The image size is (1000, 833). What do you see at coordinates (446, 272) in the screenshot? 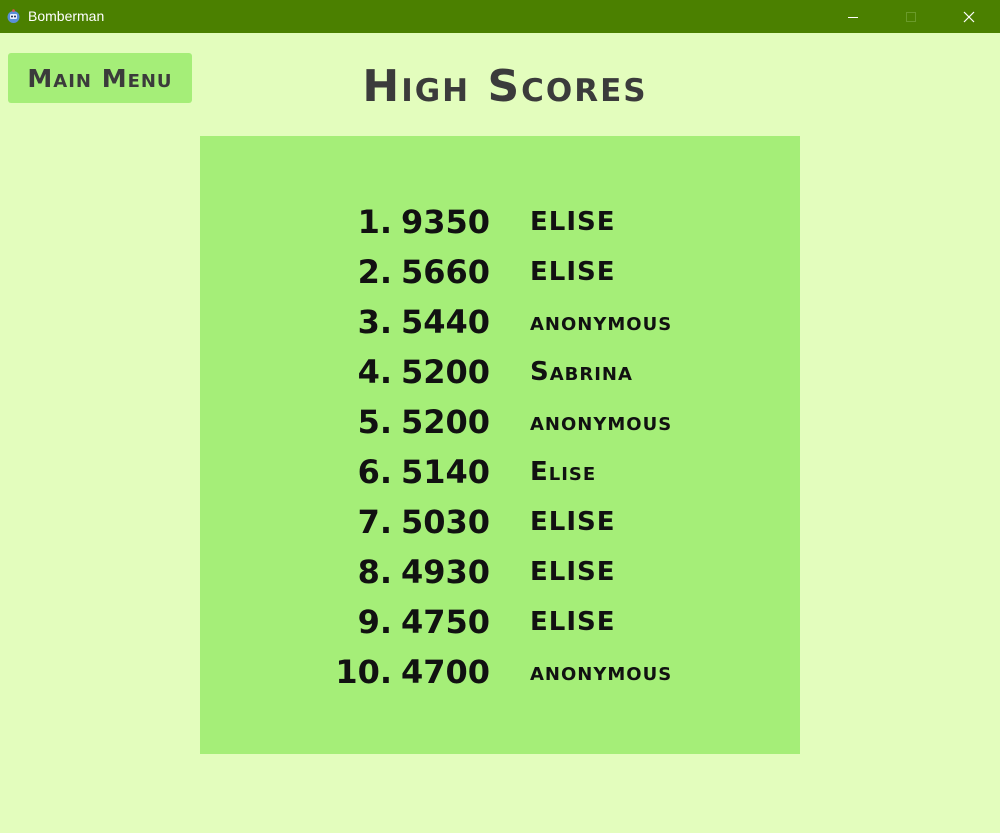
I see `score-value: 5660` at bounding box center [446, 272].